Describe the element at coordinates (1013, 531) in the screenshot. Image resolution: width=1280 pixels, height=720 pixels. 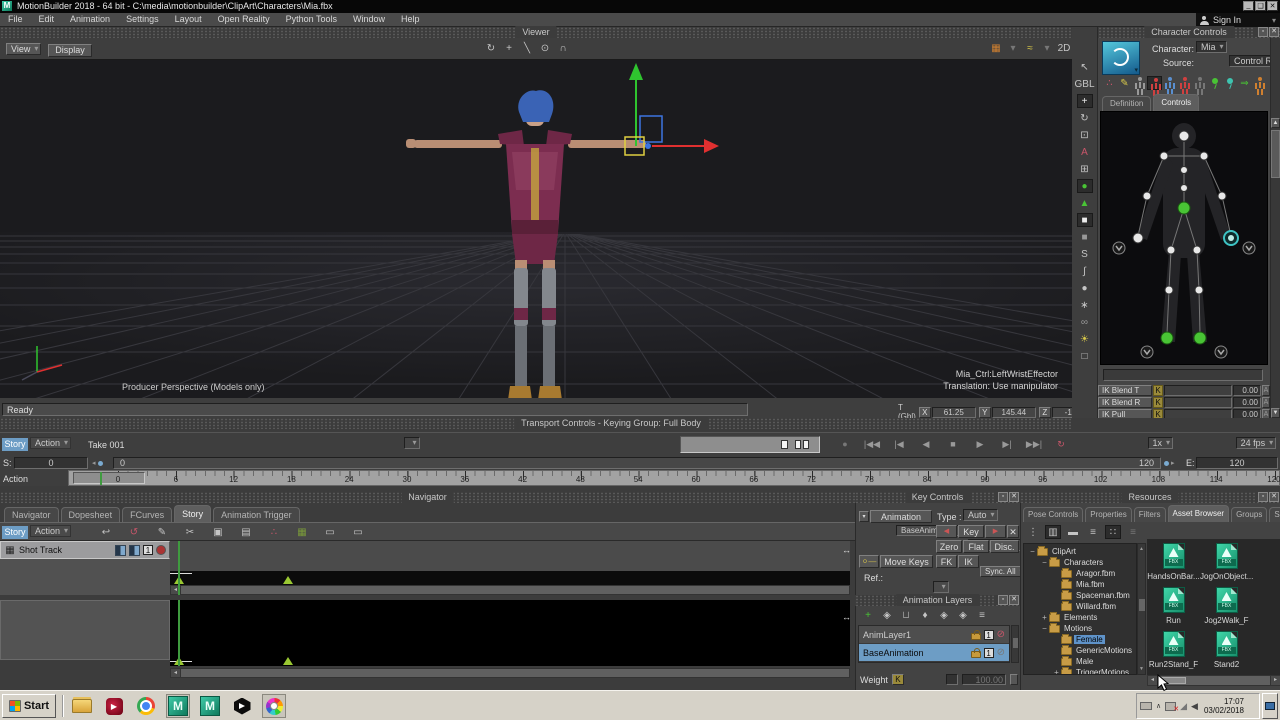
I see `delete-key-button: ✕` at that location.